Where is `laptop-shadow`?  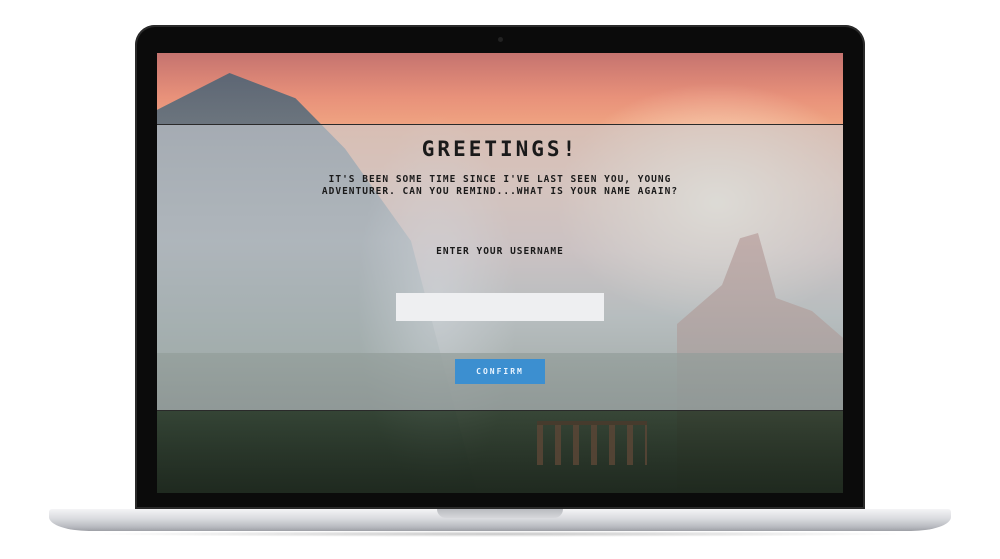 laptop-shadow is located at coordinates (500, 534).